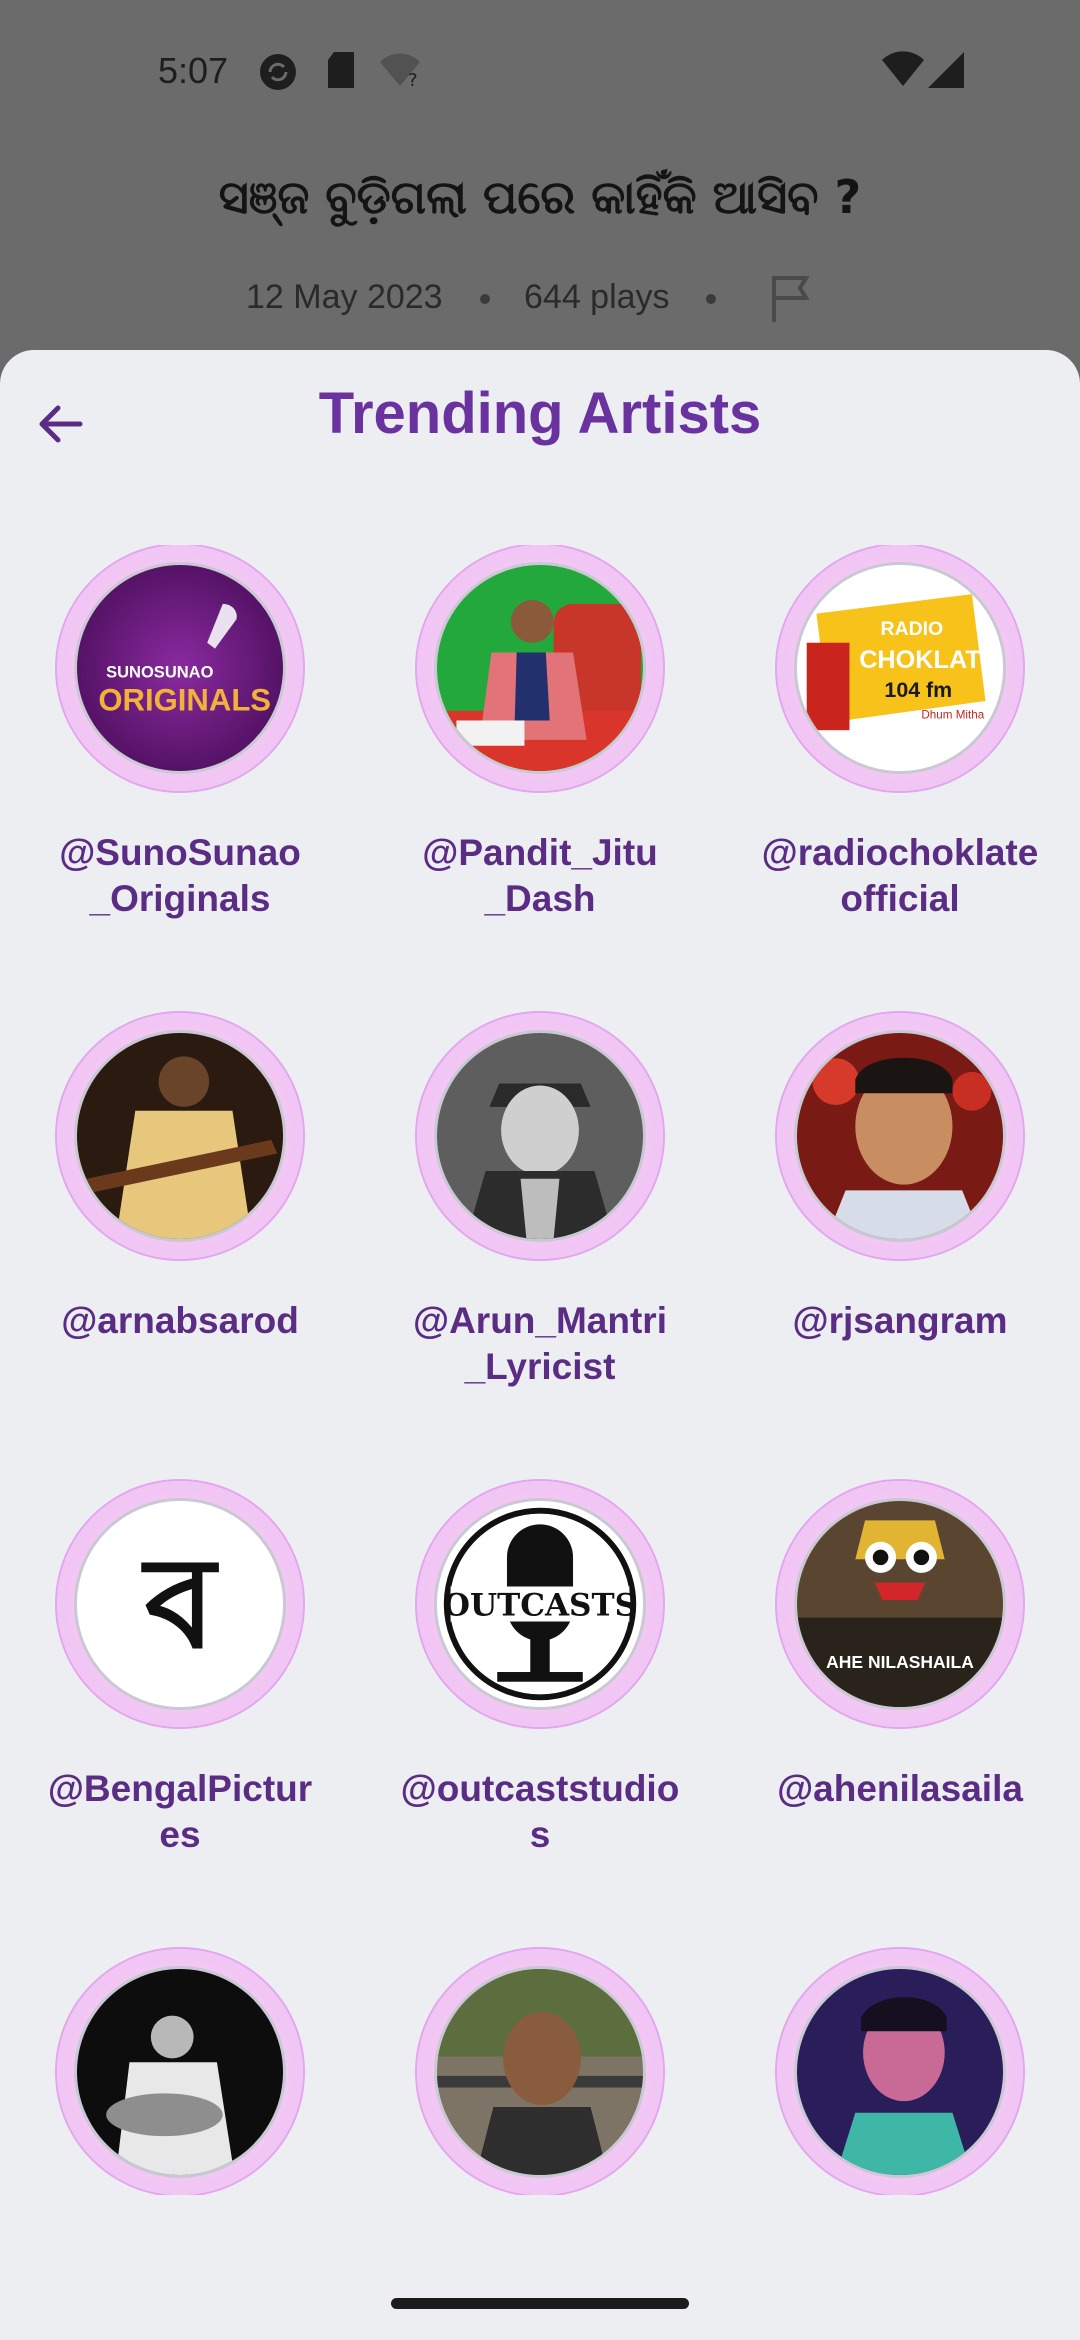  Describe the element at coordinates (912, 629) in the screenshot. I see `svg-text: RADIO` at that location.